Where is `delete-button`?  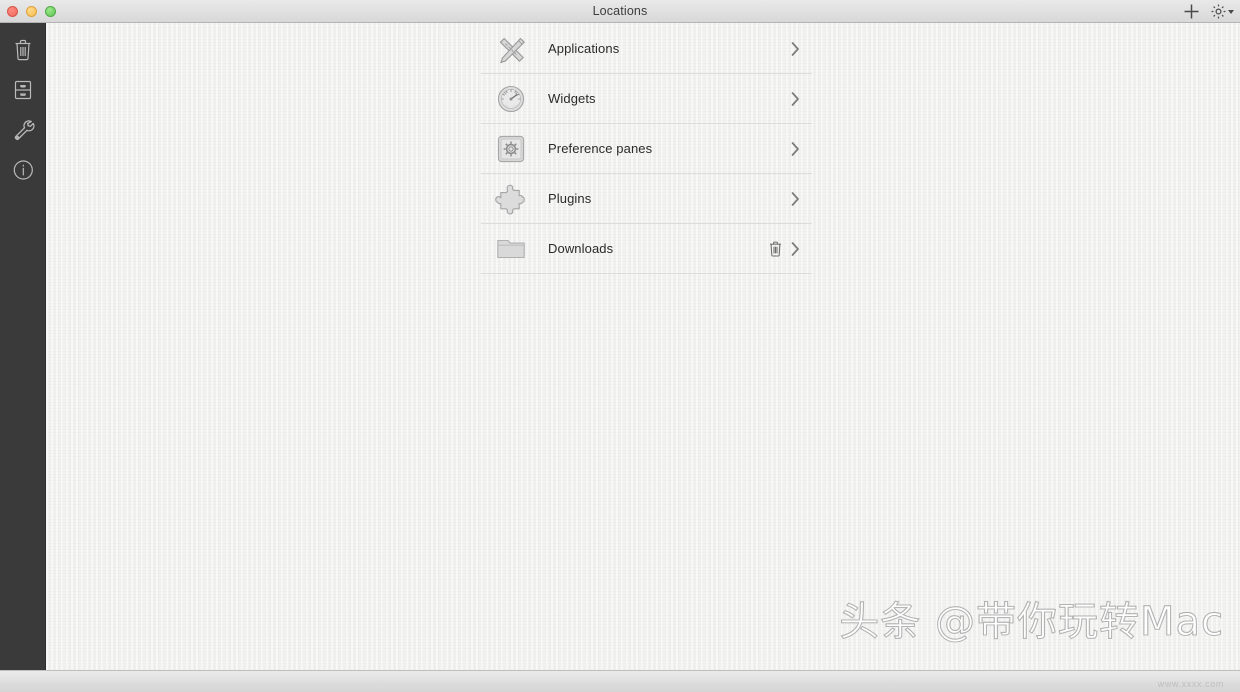 delete-button is located at coordinates (775, 249).